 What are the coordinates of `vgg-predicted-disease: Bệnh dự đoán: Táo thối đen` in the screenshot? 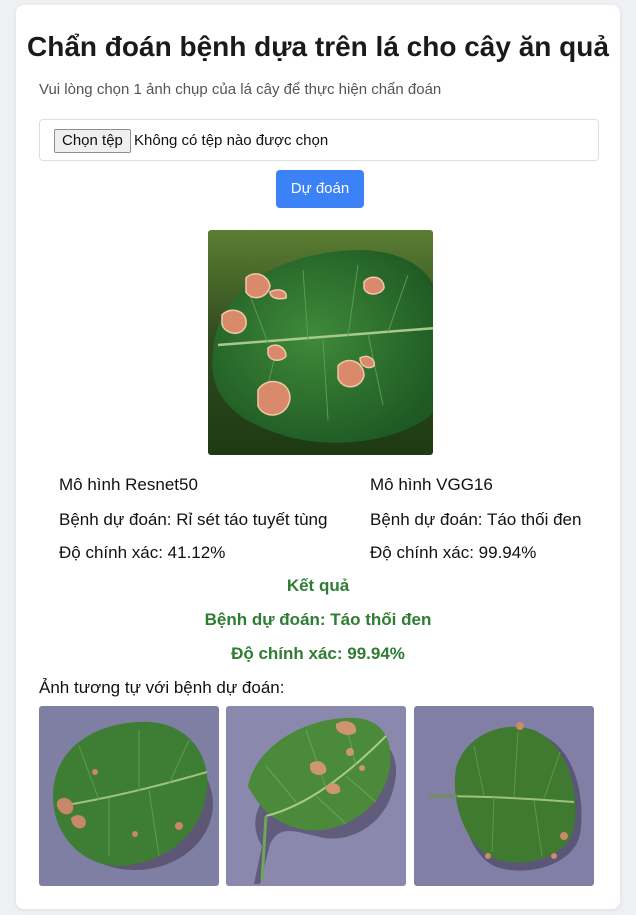 It's located at (476, 519).